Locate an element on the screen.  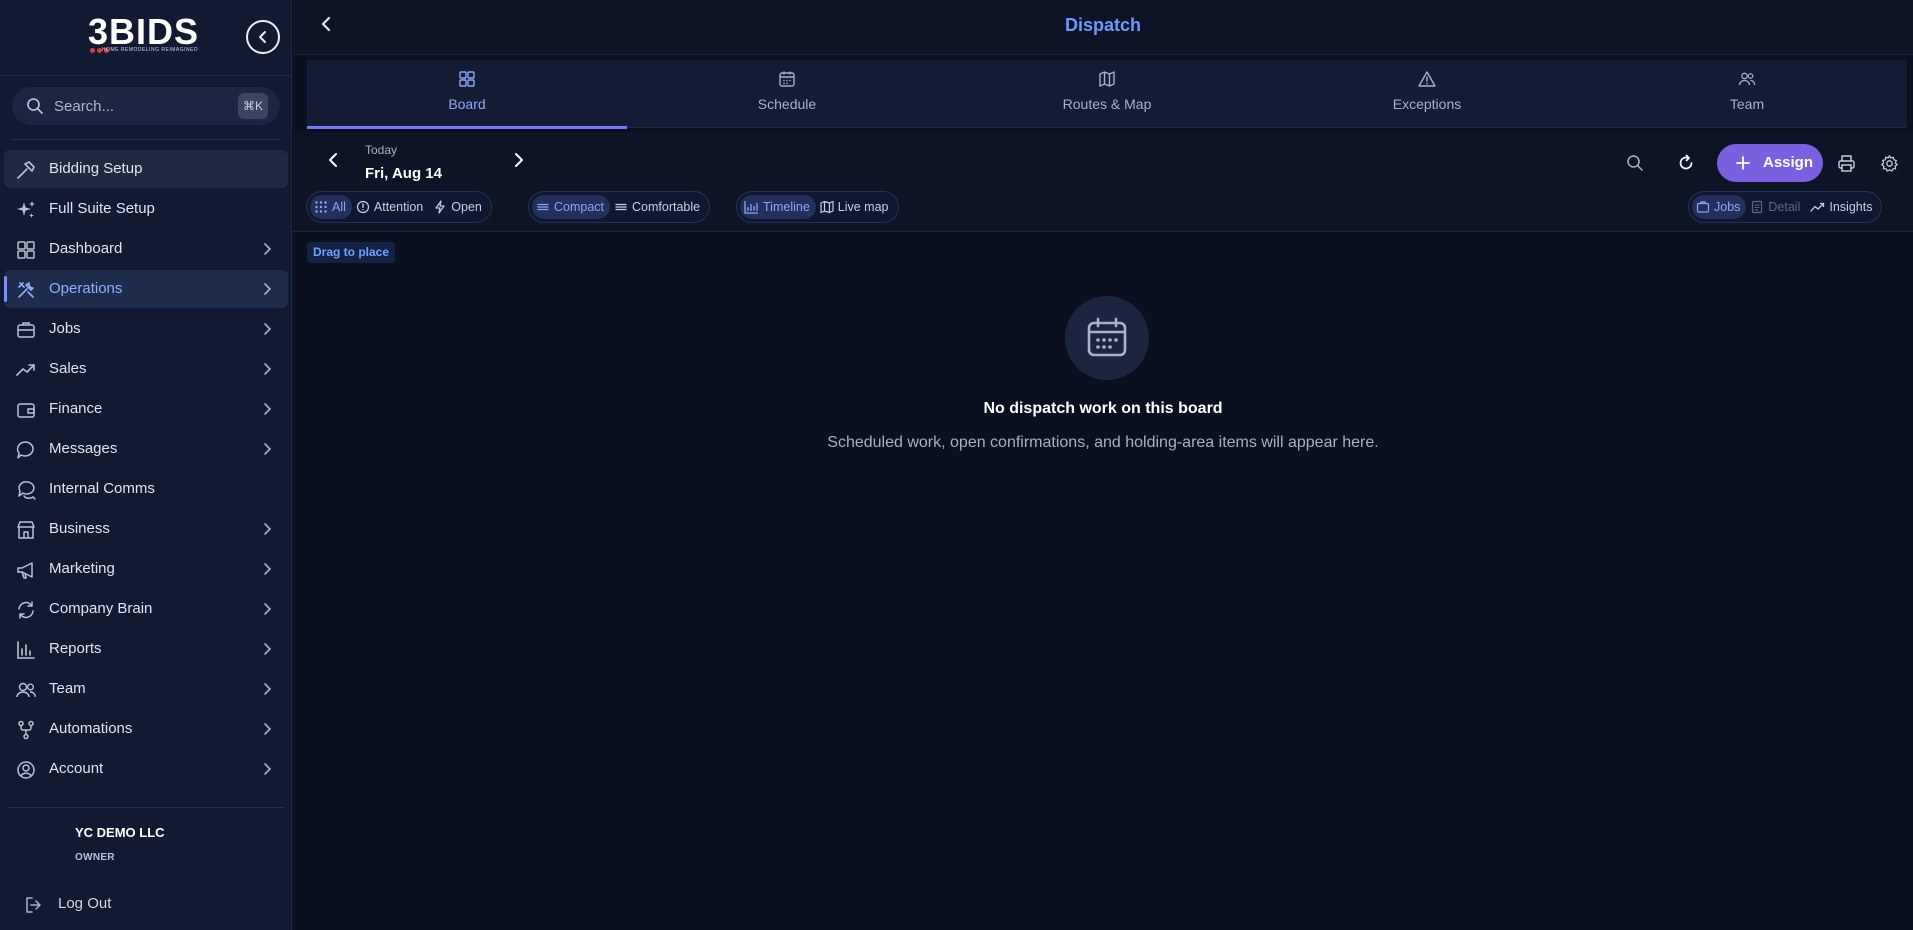
sidebar-item-bidding-setup: Bidding Setup is located at coordinates (146, 169).